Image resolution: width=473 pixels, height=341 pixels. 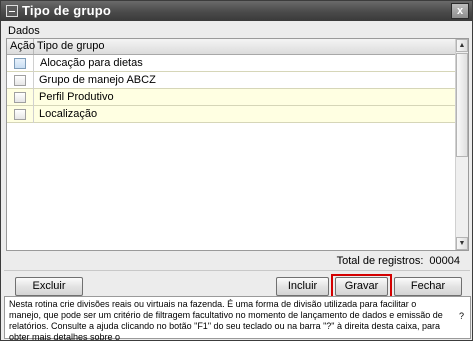 What do you see at coordinates (97, 80) in the screenshot?
I see `row-label: Grupo de manejo ABCZ` at bounding box center [97, 80].